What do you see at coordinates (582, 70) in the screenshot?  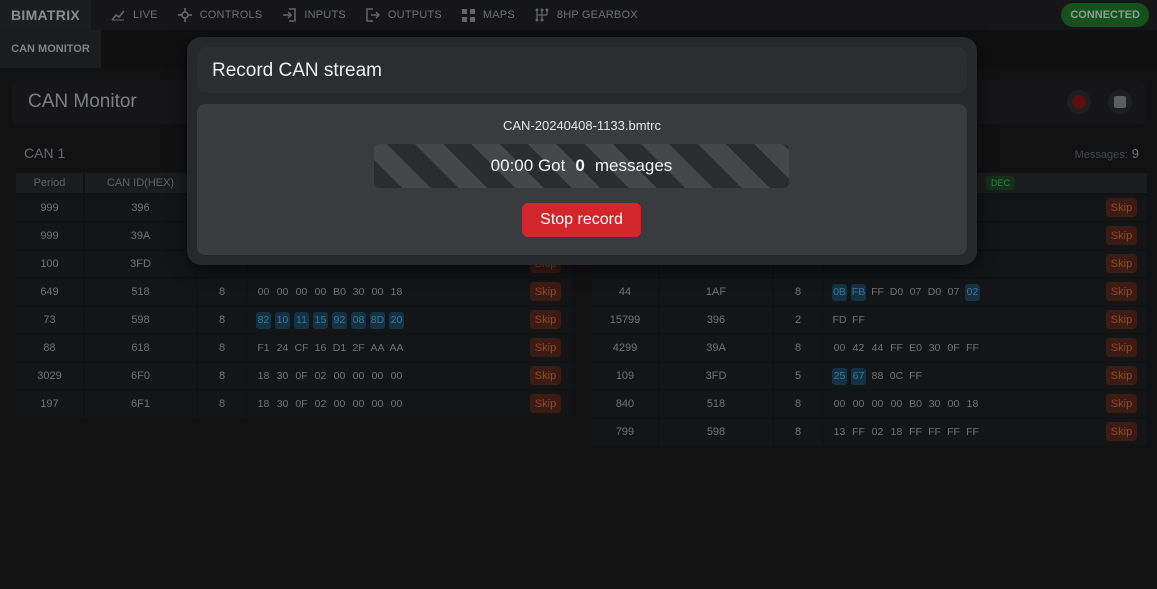 I see `dialog-header: Record CAN stream` at bounding box center [582, 70].